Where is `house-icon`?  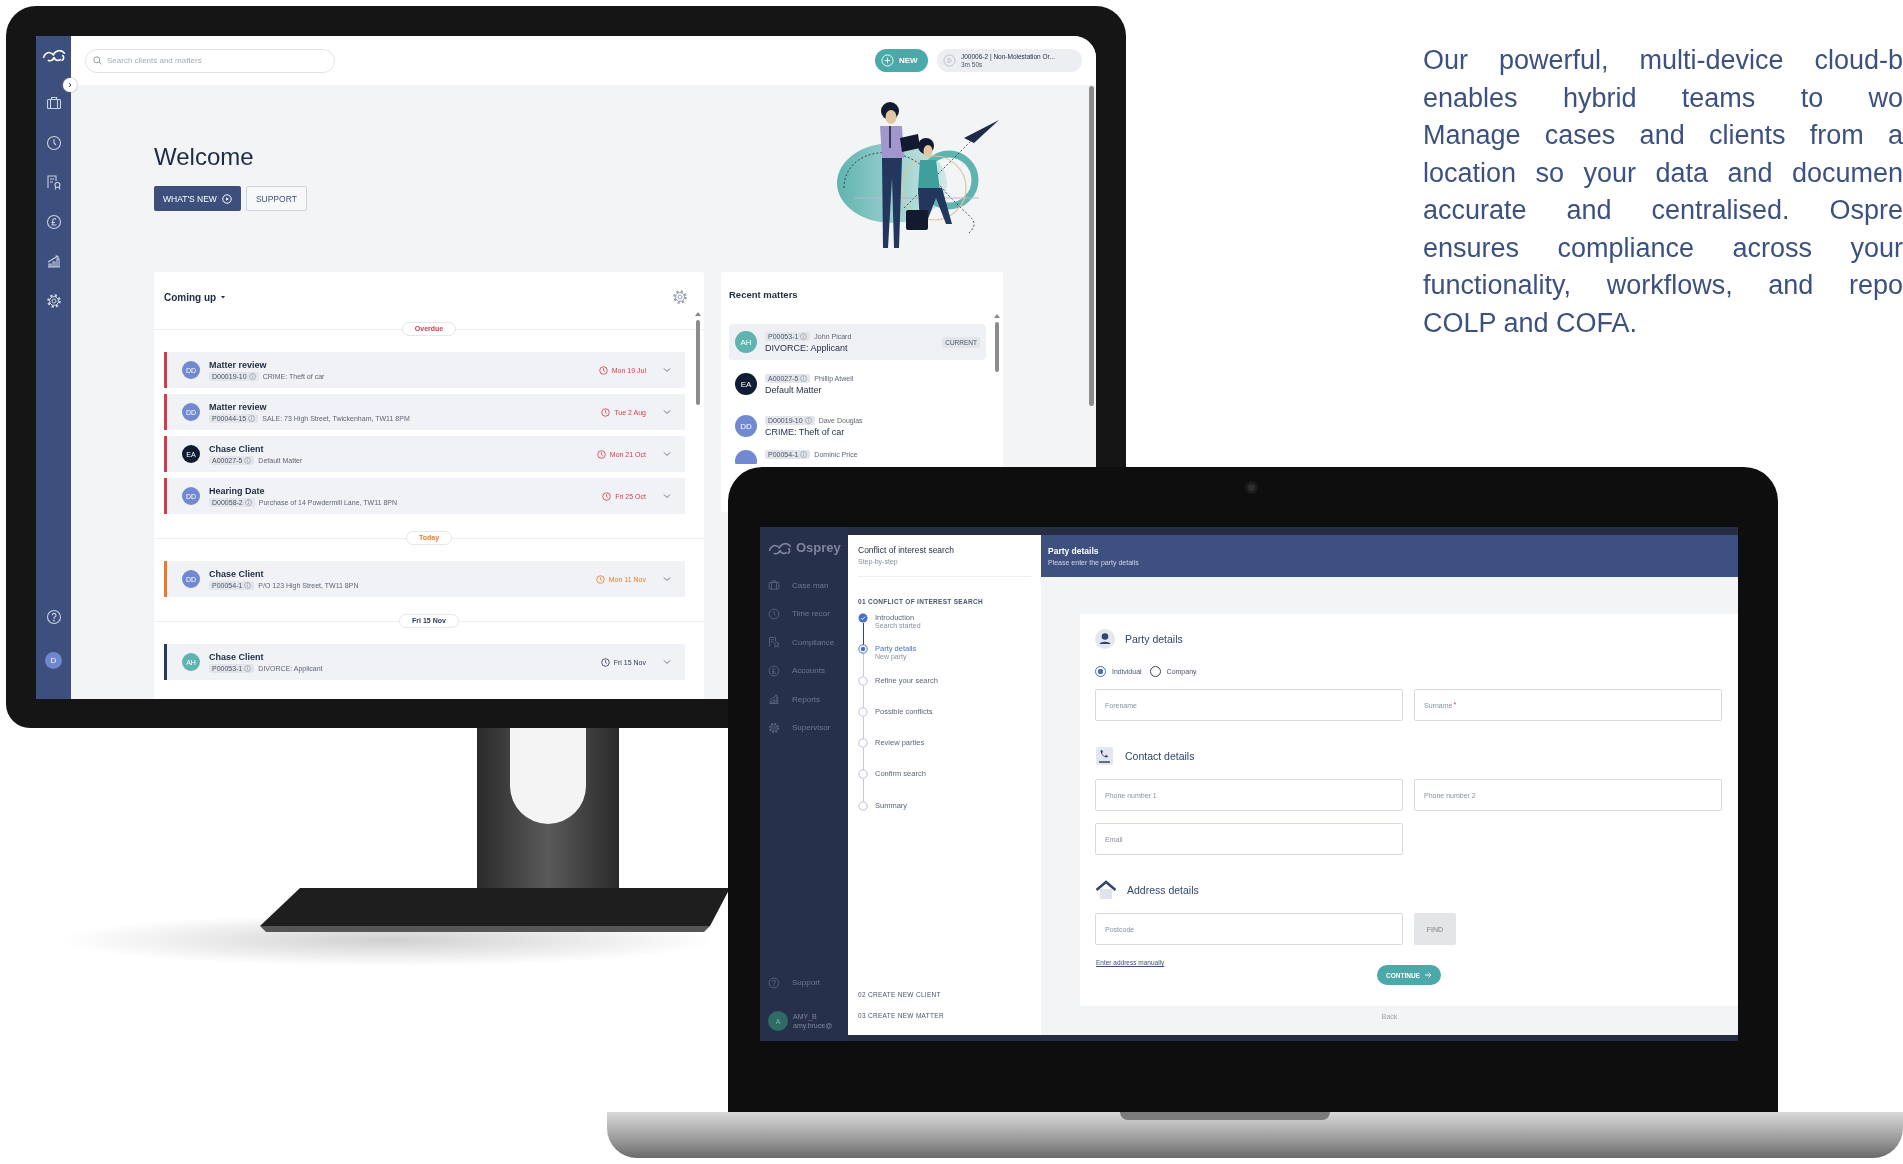
house-icon is located at coordinates (1106, 890).